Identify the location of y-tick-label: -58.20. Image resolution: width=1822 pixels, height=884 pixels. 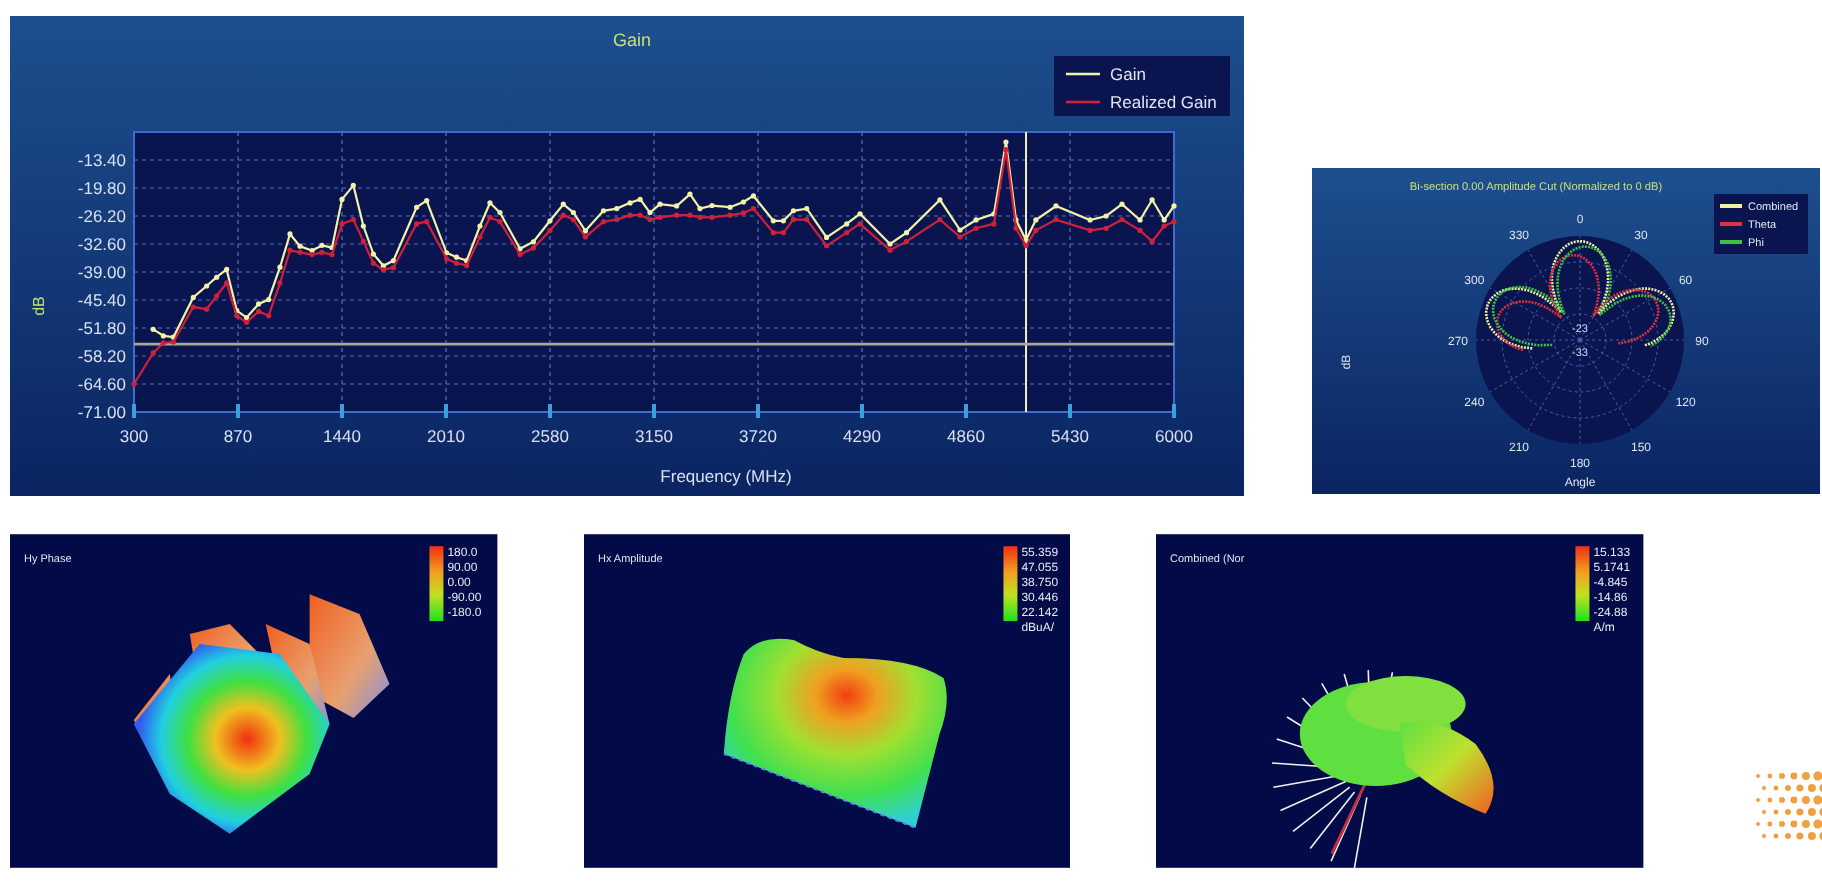
(101, 356).